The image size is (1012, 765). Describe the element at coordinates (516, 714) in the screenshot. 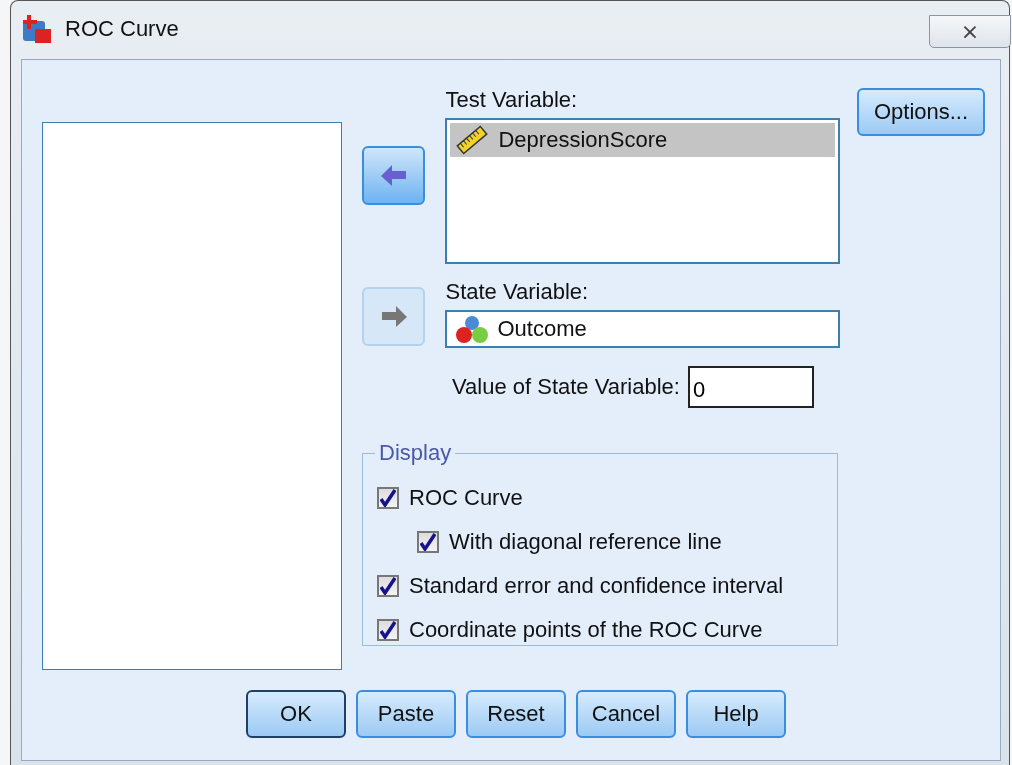

I see `dialog-button: Reset` at that location.